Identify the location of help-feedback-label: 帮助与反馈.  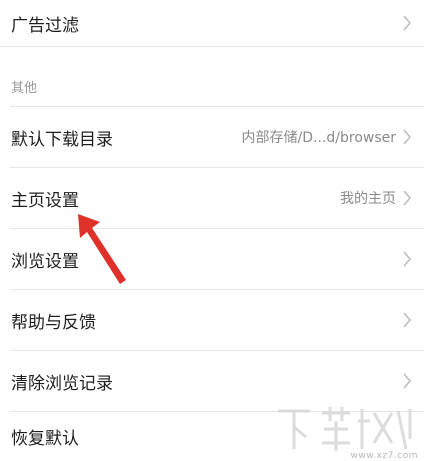
(53, 322).